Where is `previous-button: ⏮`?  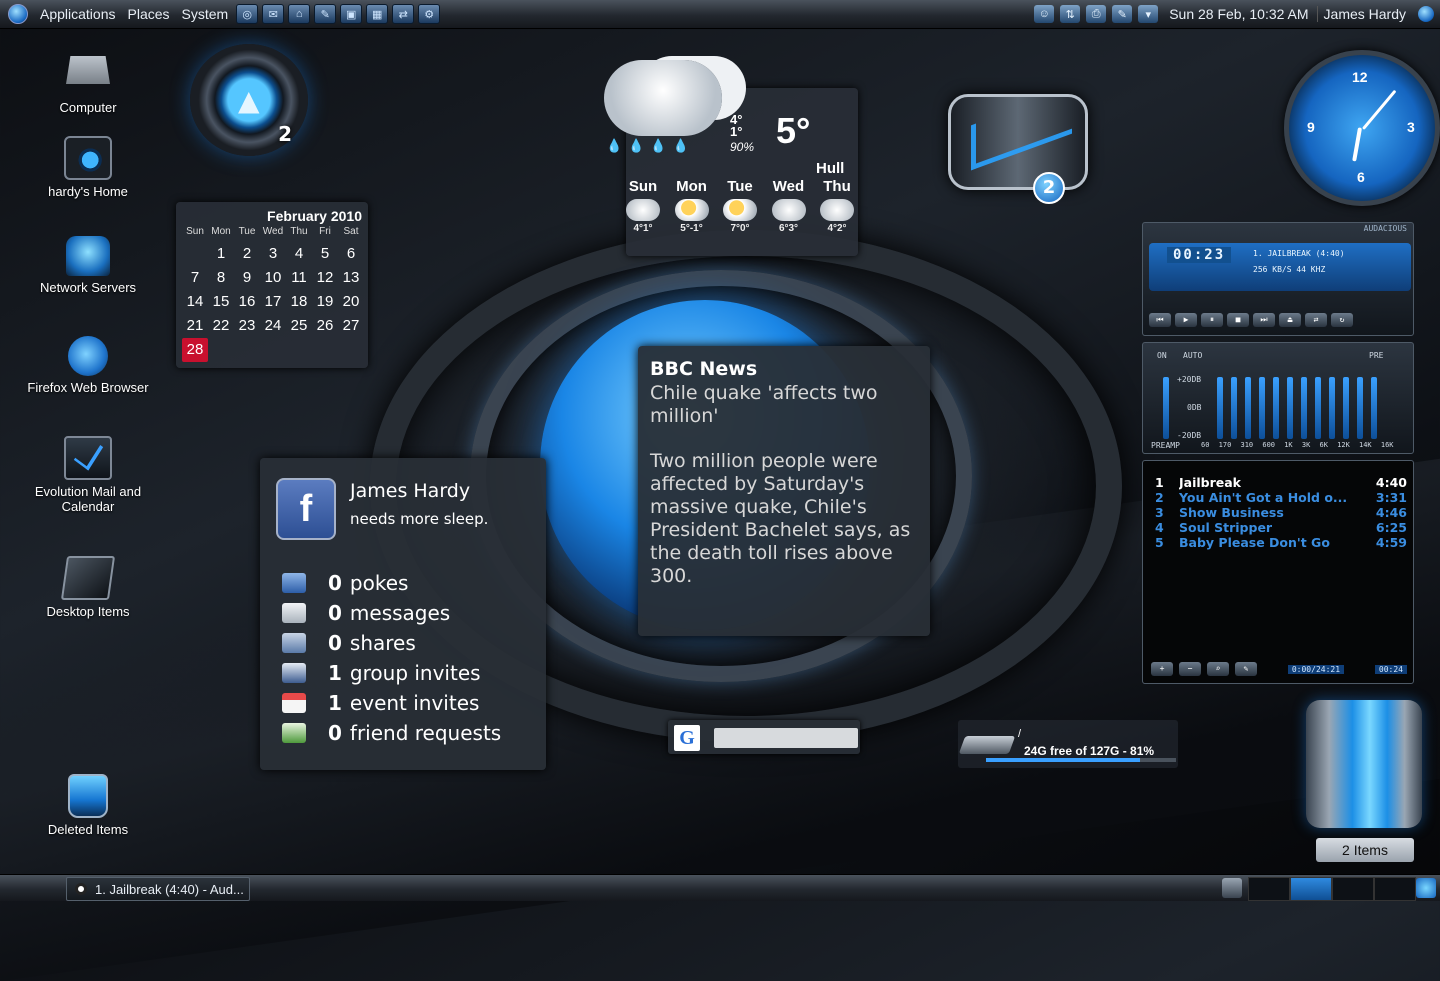
previous-button: ⏮ is located at coordinates (1160, 320).